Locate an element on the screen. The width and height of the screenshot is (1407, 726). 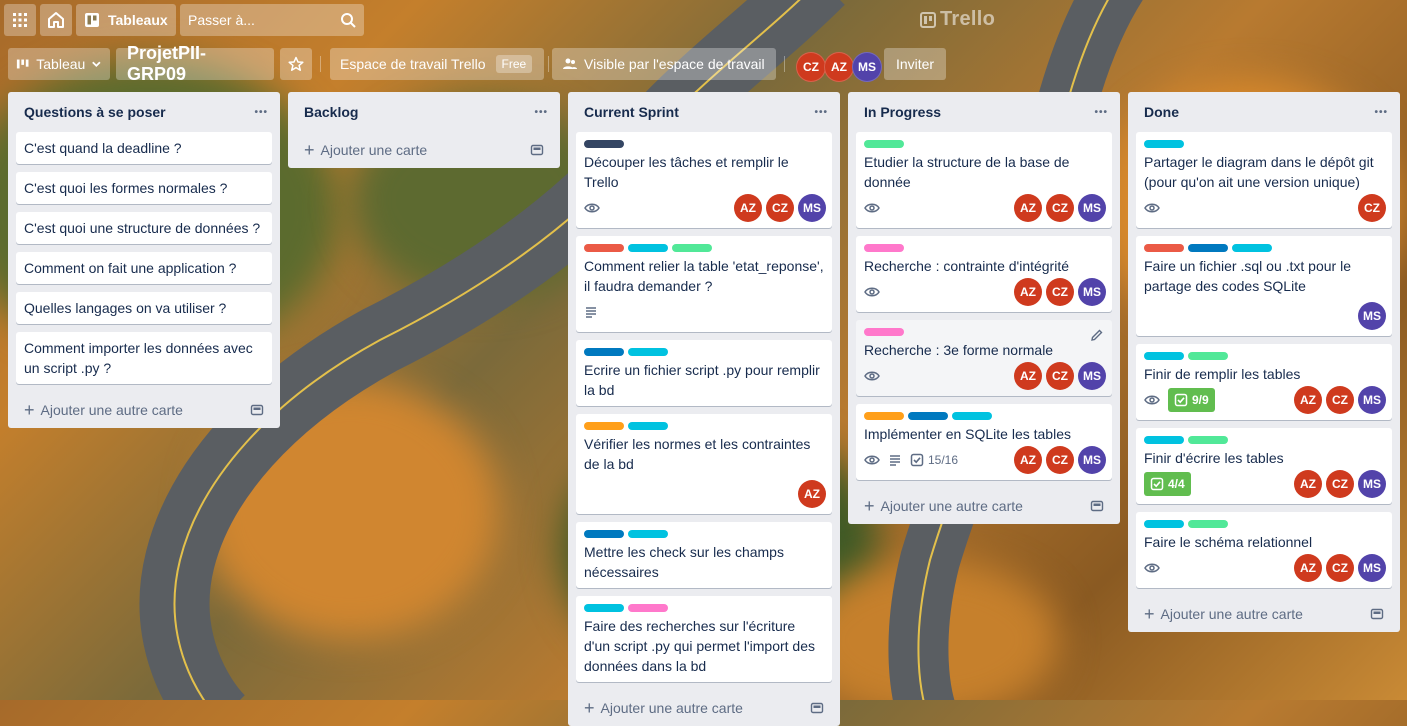
card: C'est quoi les formes normales ? is located at coordinates (144, 188).